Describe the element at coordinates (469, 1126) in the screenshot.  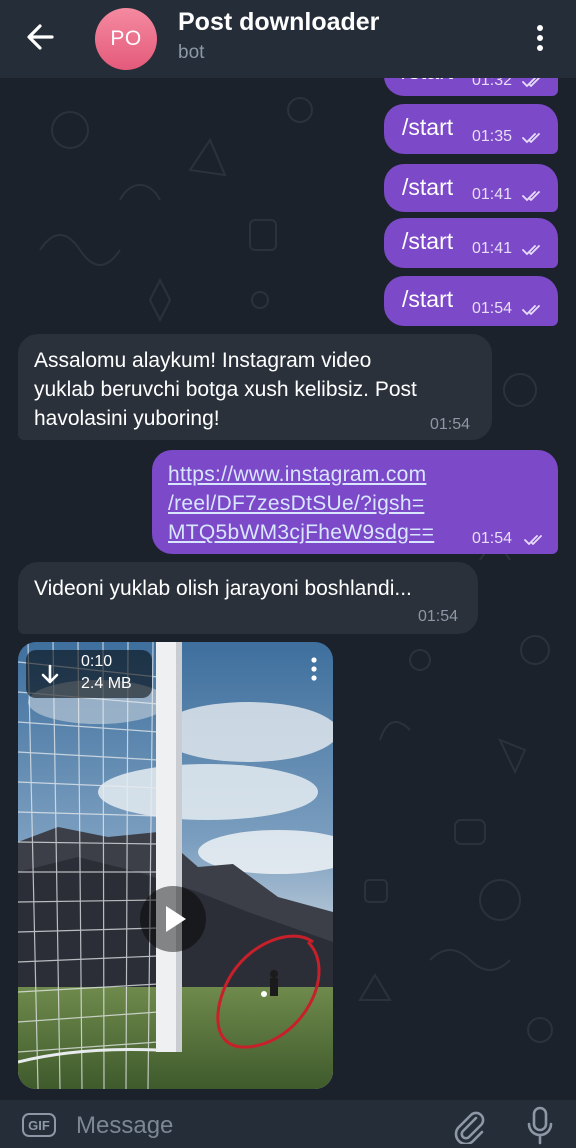
I see `paperclip-icon` at that location.